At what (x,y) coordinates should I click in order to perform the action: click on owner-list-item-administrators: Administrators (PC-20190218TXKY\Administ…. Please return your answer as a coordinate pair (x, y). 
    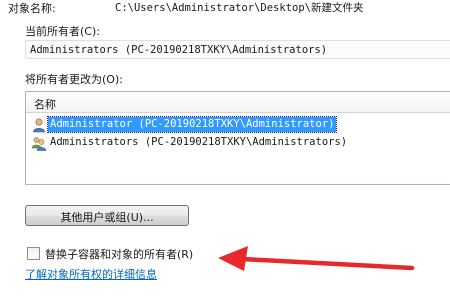
    Looking at the image, I should click on (238, 142).